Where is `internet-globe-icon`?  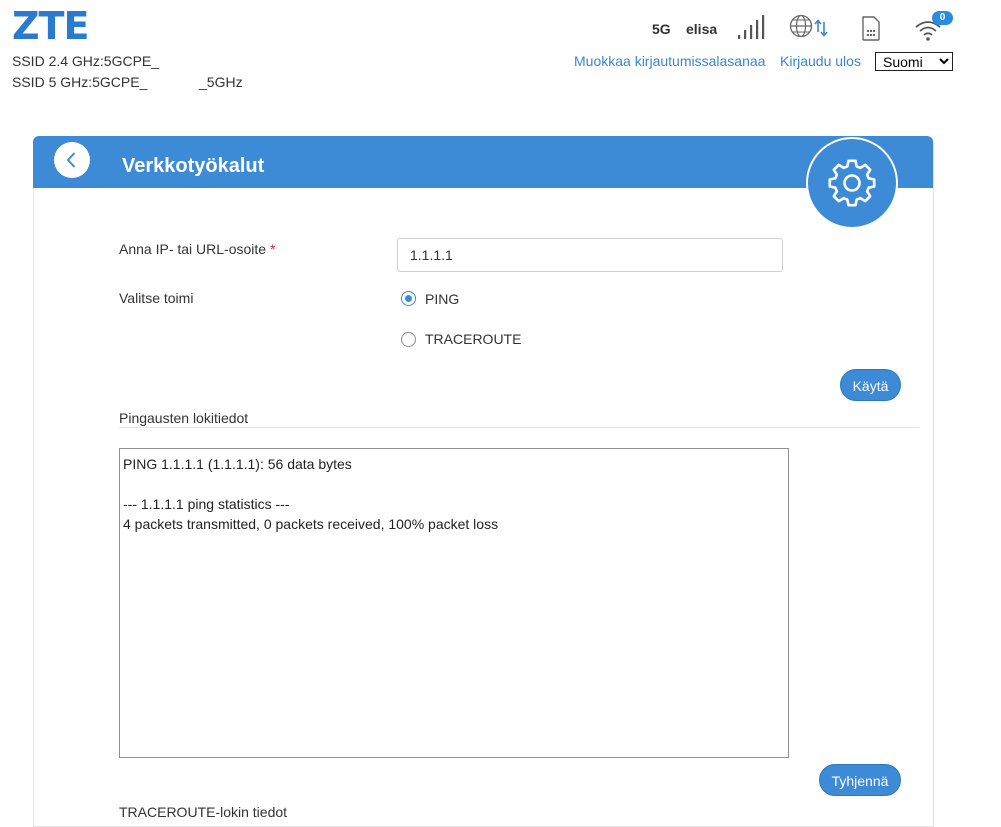
internet-globe-icon is located at coordinates (811, 29).